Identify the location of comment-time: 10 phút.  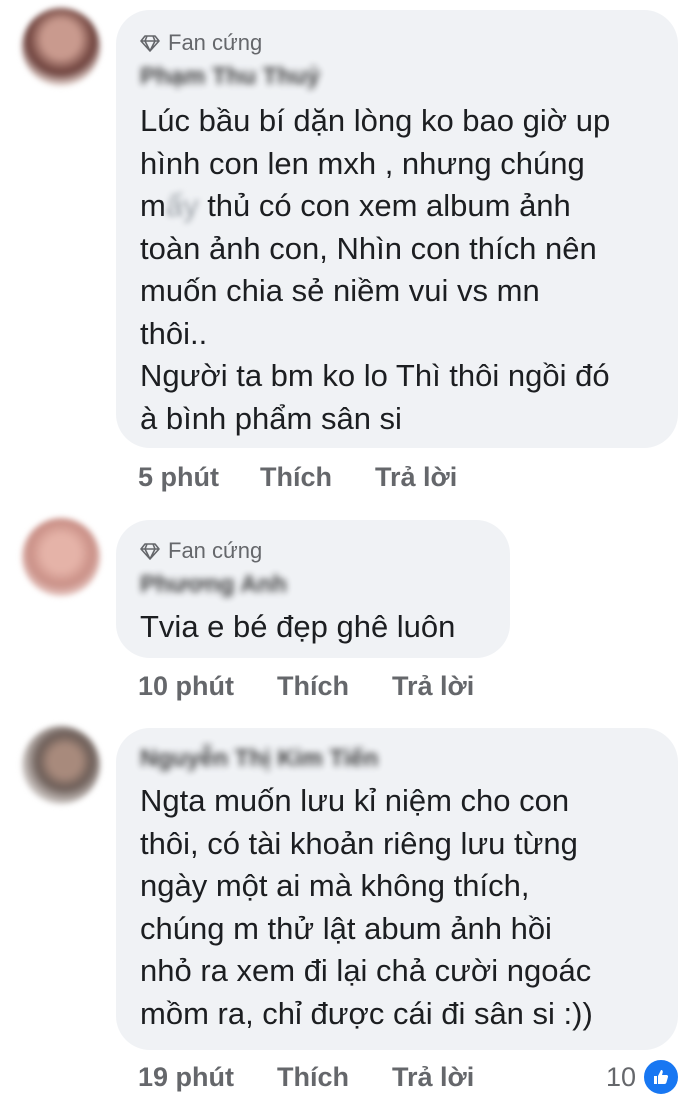
(207, 686).